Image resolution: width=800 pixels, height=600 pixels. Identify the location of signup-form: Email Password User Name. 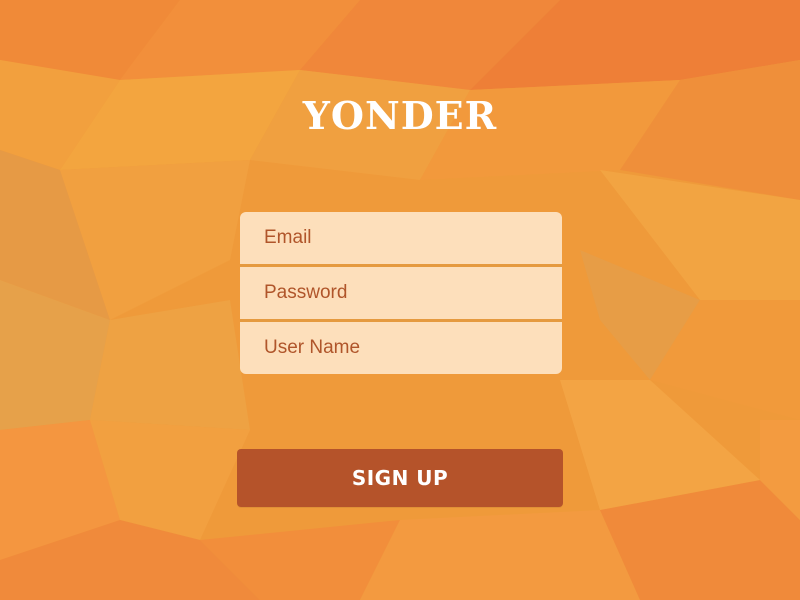
(401, 293).